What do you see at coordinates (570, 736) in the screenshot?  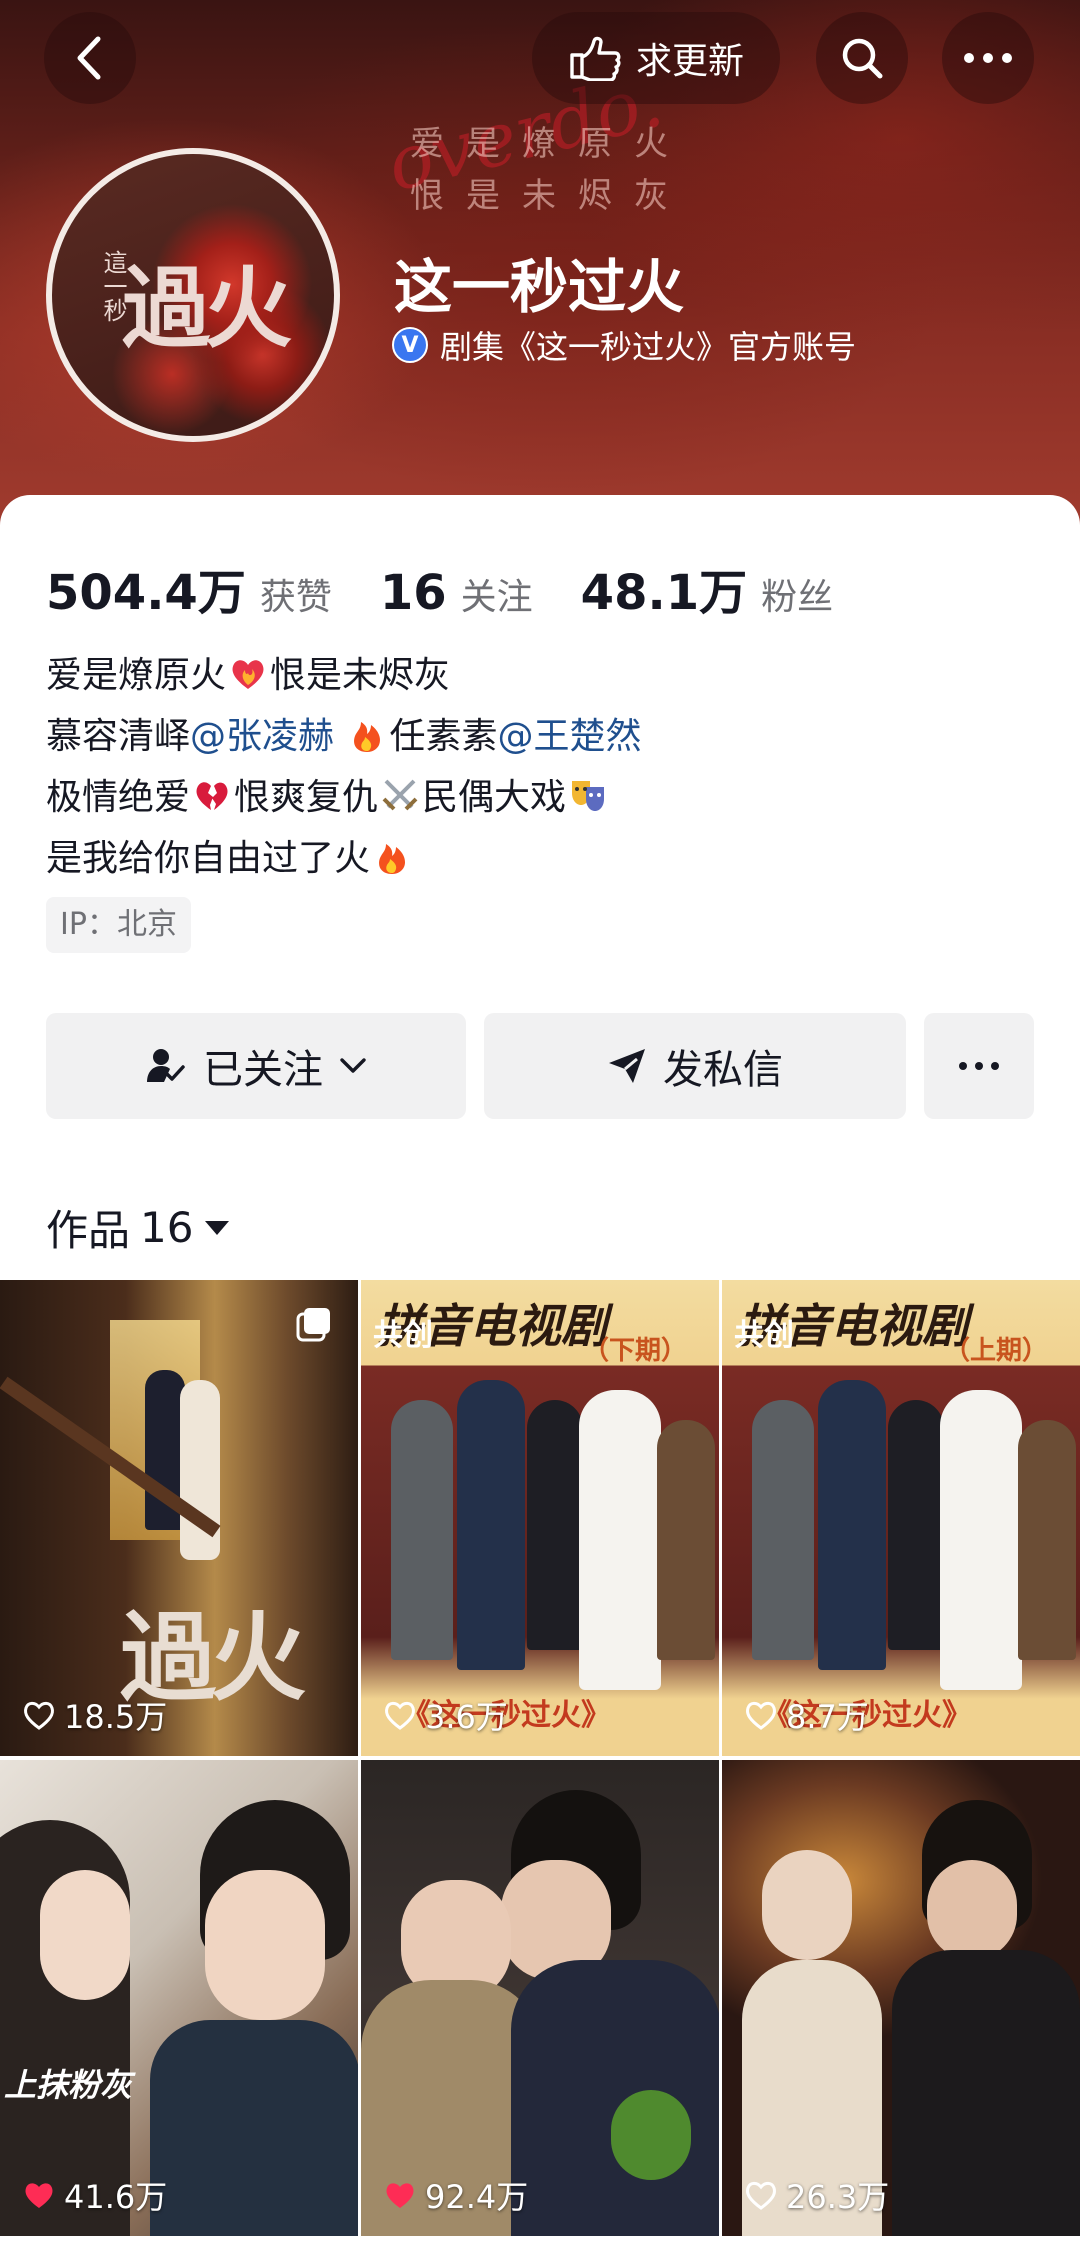 I see `mention-link: @王楚然` at bounding box center [570, 736].